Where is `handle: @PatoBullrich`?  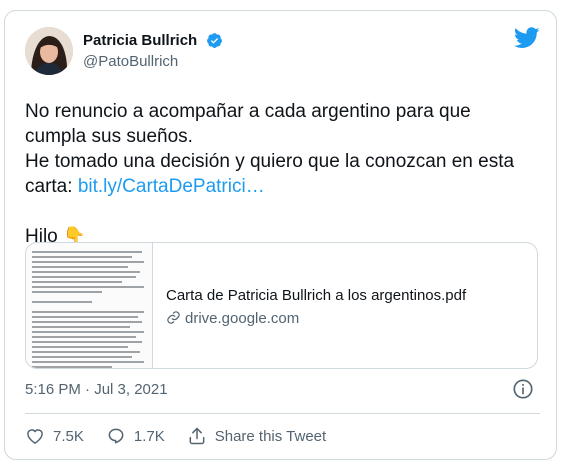
handle: @PatoBullrich is located at coordinates (153, 61).